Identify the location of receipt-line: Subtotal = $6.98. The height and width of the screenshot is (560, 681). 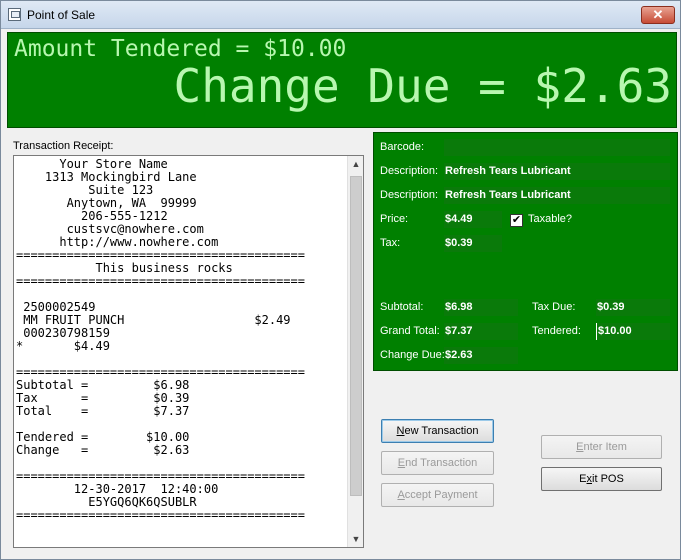
(103, 385).